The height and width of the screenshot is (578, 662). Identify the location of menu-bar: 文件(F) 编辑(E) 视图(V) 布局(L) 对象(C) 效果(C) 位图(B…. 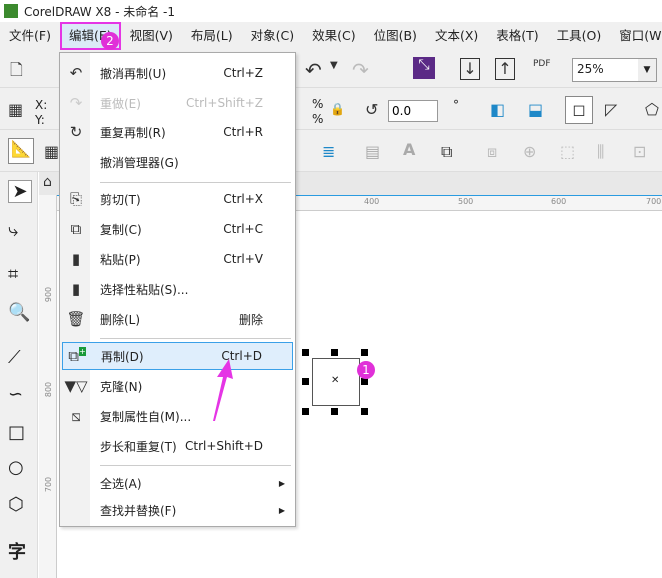
(331, 36).